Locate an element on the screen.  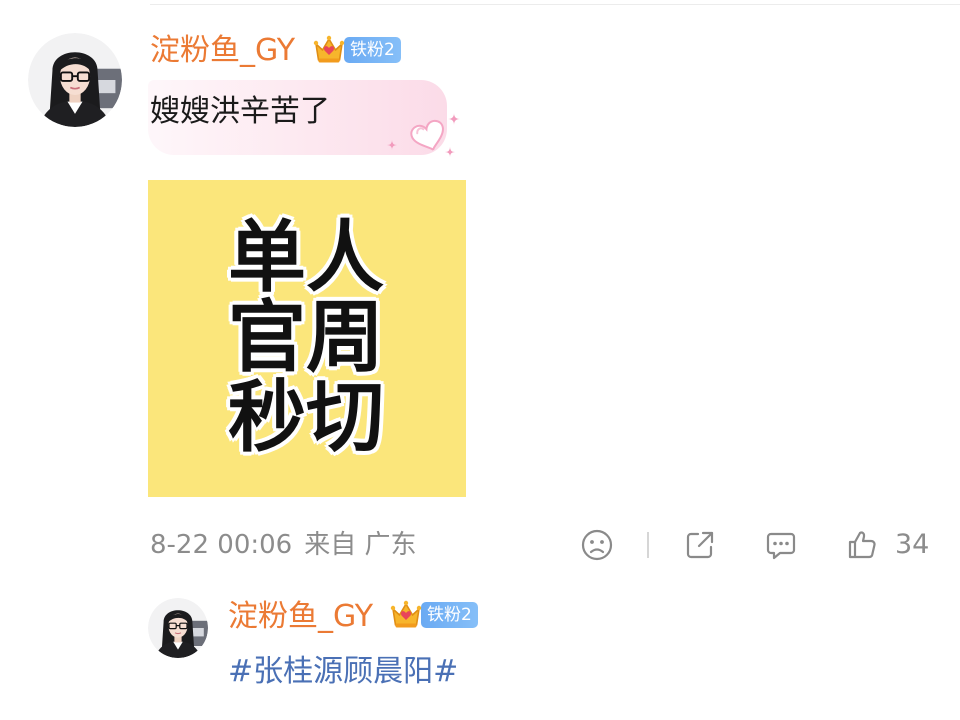
frown-face-icon is located at coordinates (597, 545).